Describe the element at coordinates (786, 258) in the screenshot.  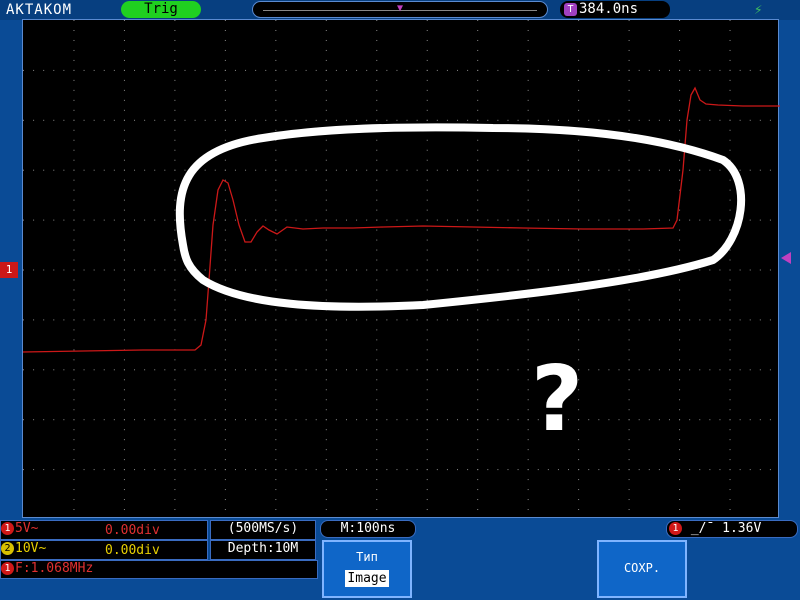
I see `trigger-level-marker-icon` at that location.